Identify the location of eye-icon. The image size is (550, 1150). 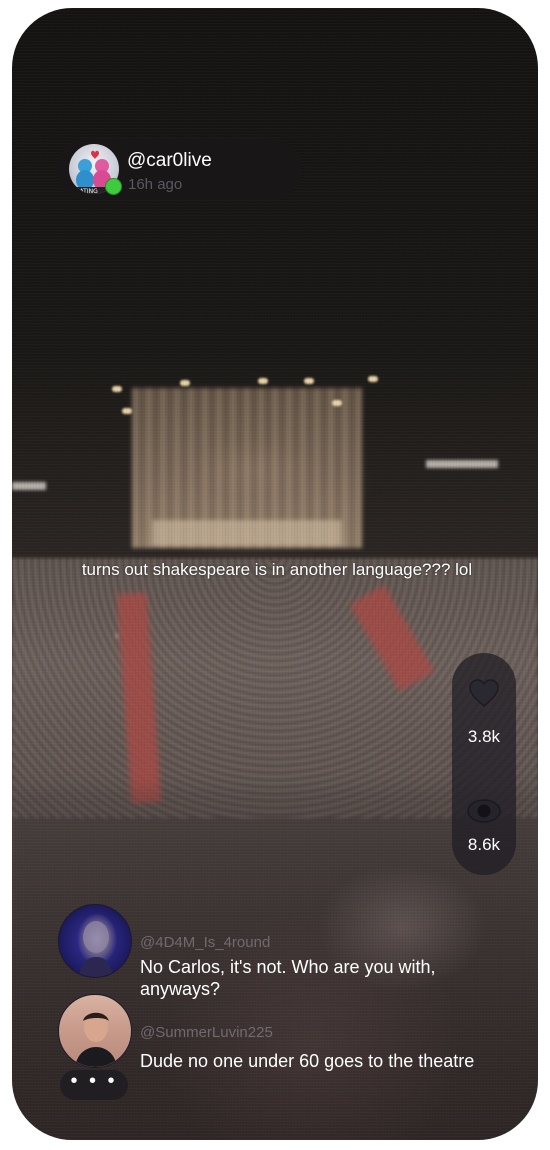
(484, 811).